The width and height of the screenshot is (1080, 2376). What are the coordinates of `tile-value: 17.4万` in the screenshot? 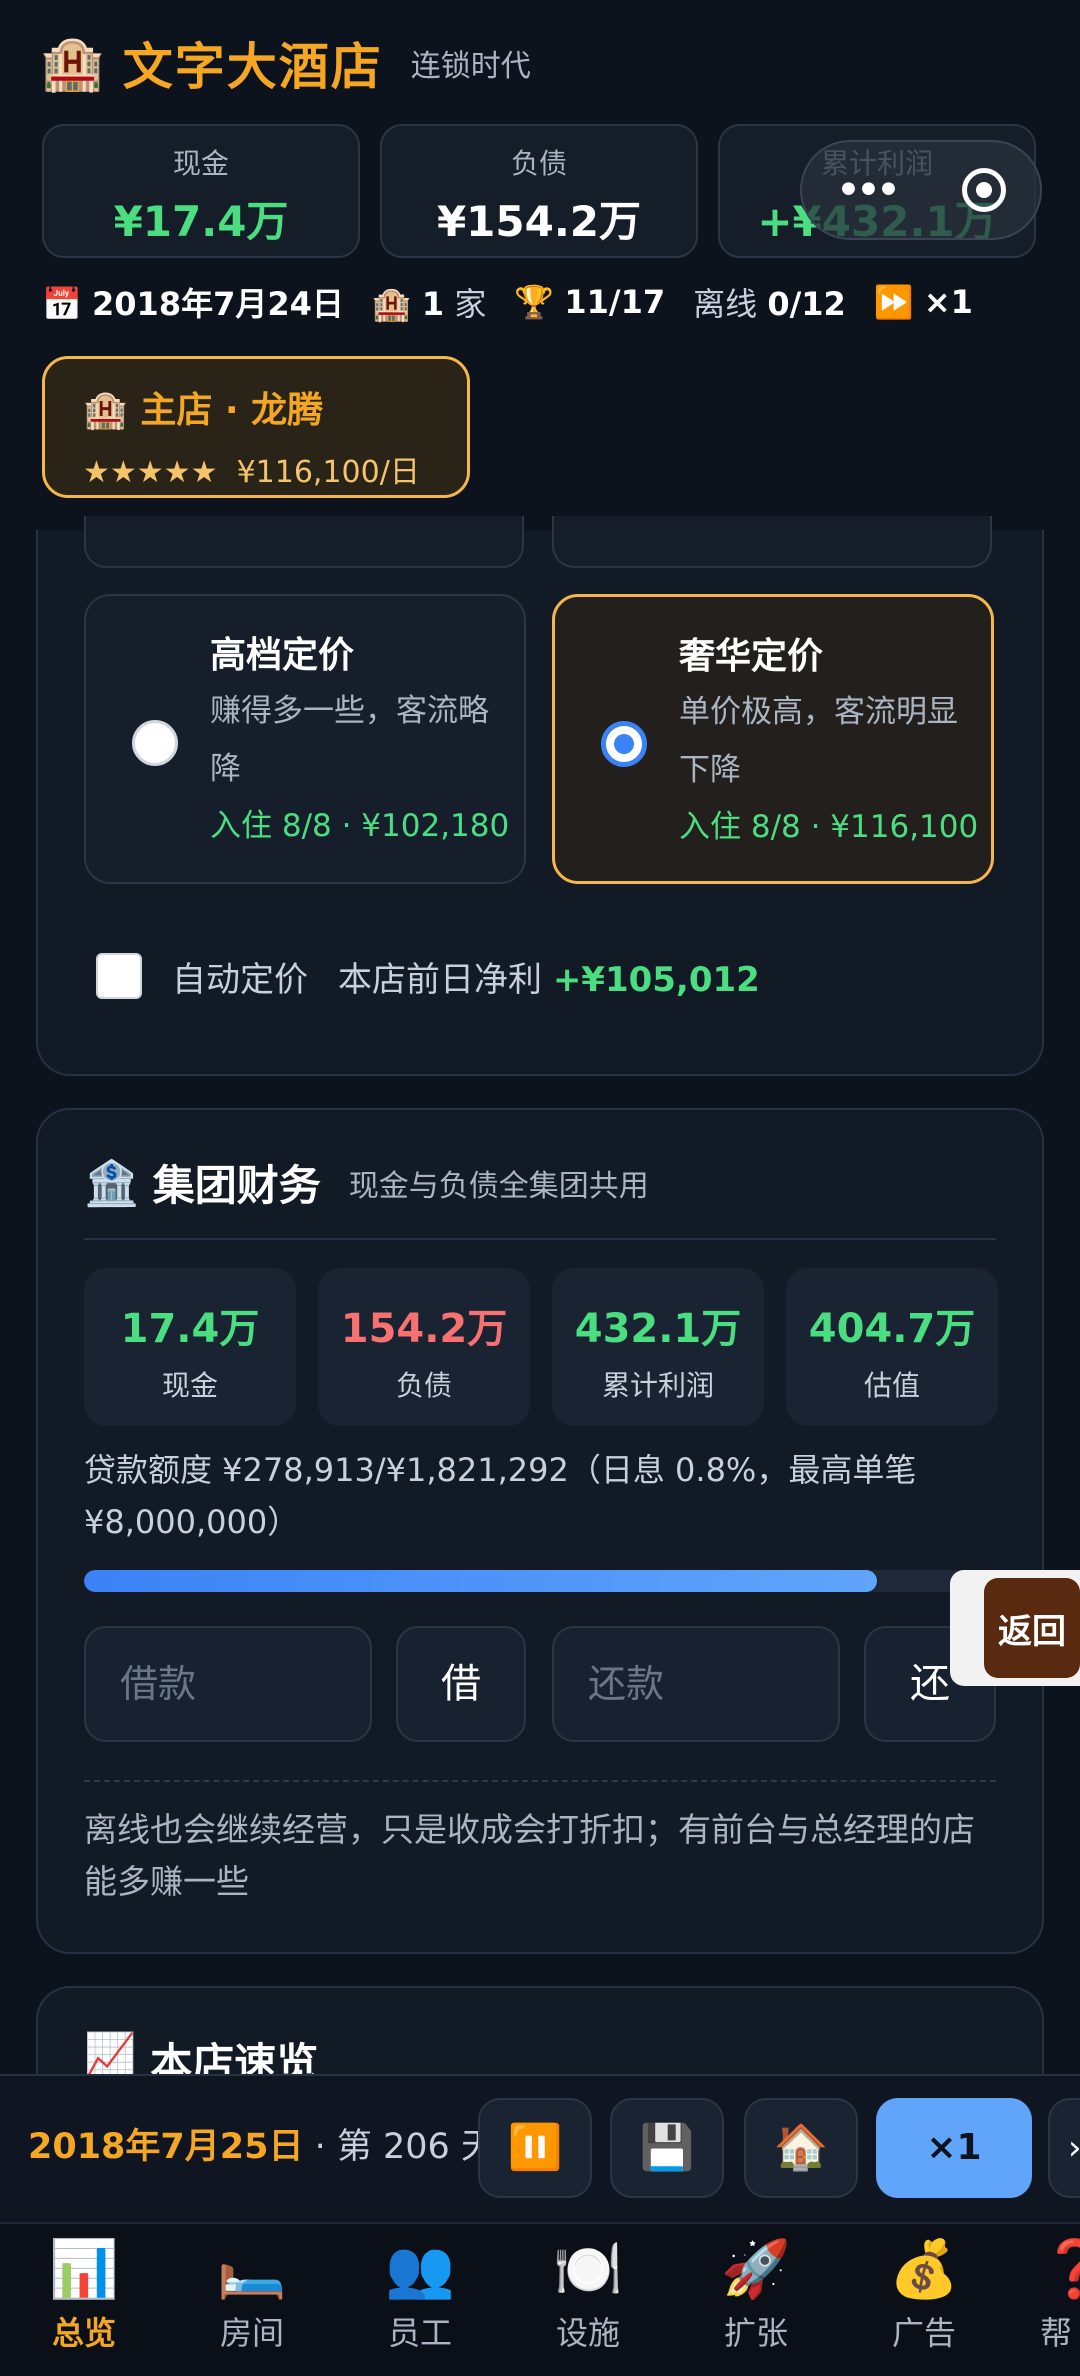 It's located at (190, 1329).